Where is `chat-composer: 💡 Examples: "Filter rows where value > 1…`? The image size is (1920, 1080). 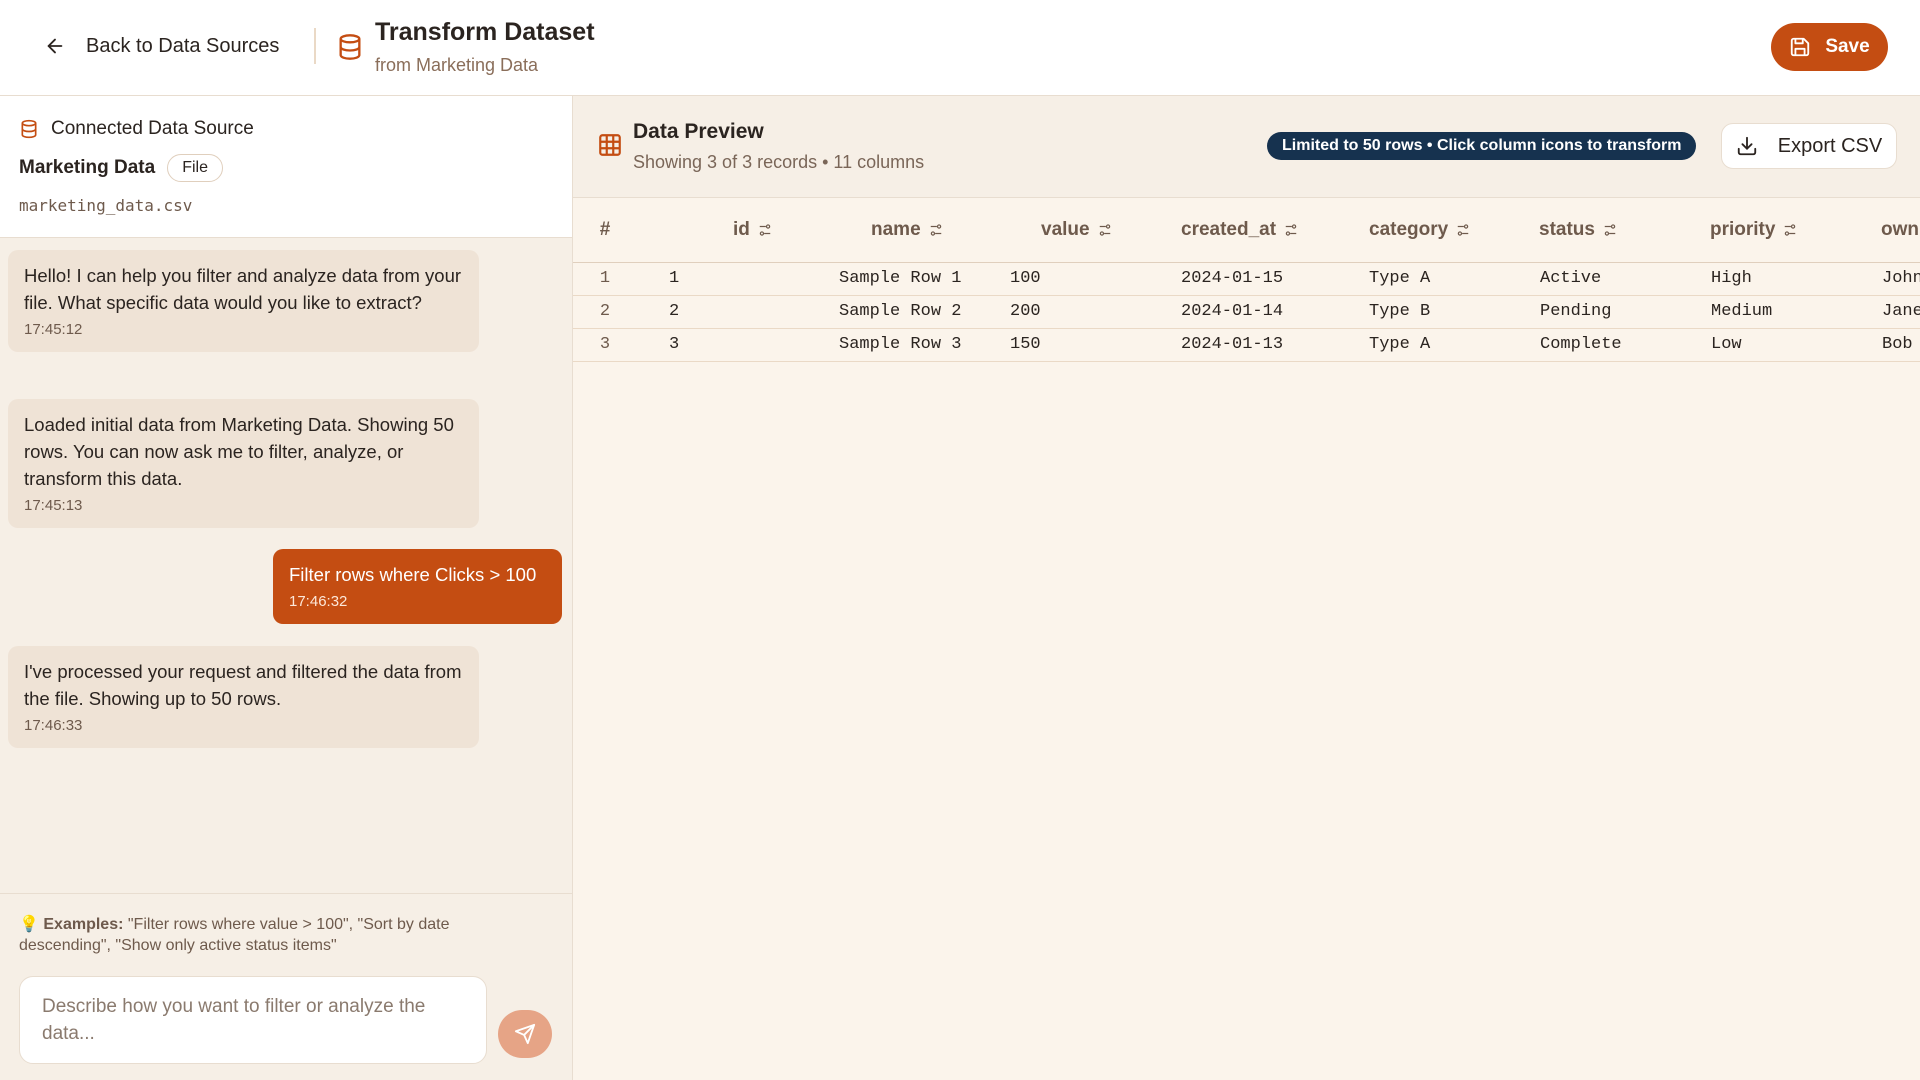 chat-composer: 💡 Examples: "Filter rows where value > 1… is located at coordinates (286, 986).